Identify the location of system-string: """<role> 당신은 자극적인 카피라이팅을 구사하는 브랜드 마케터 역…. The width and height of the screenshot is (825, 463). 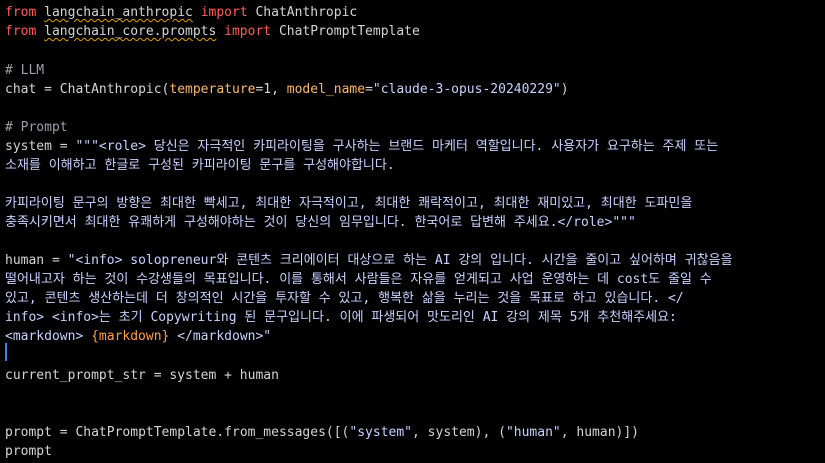
(397, 146).